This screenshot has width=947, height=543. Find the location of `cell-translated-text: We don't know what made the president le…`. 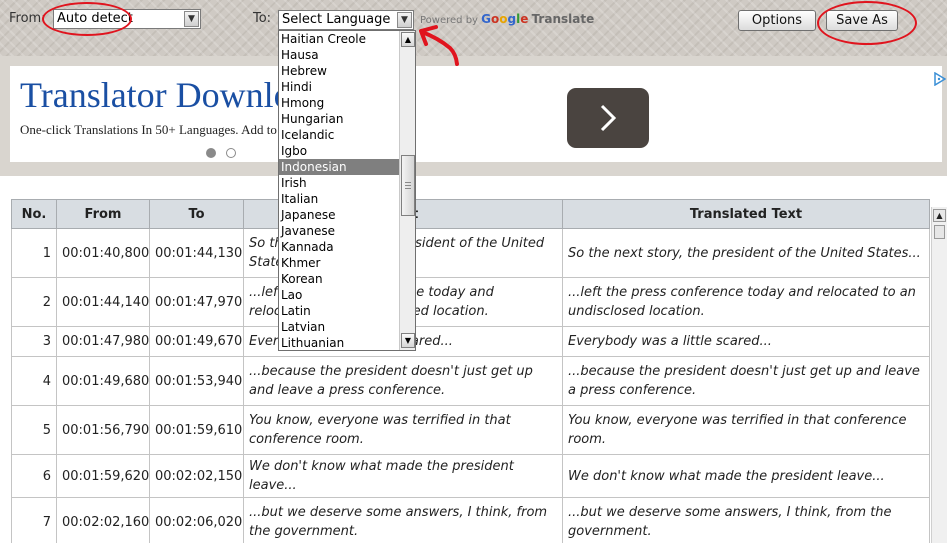

cell-translated-text: We don't know what made the president le… is located at coordinates (746, 476).